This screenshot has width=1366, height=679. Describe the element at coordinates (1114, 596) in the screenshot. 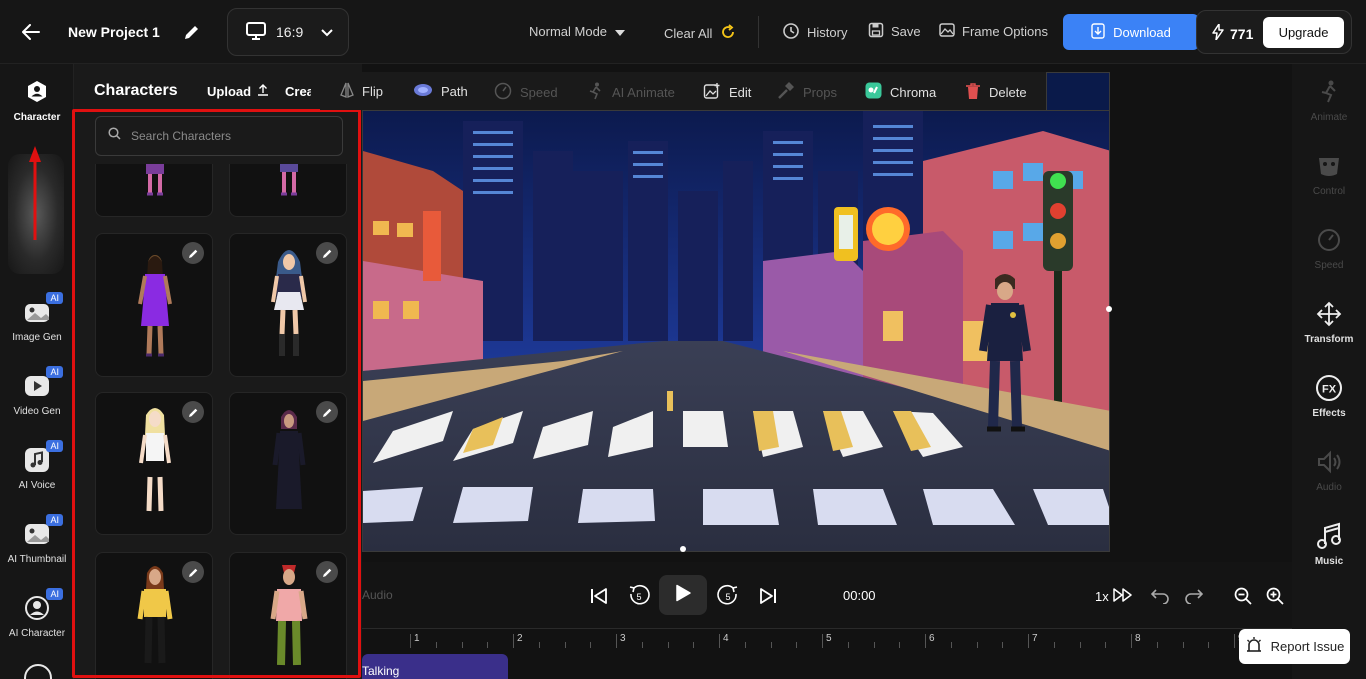

I see `playback-speed-button: 1x` at that location.